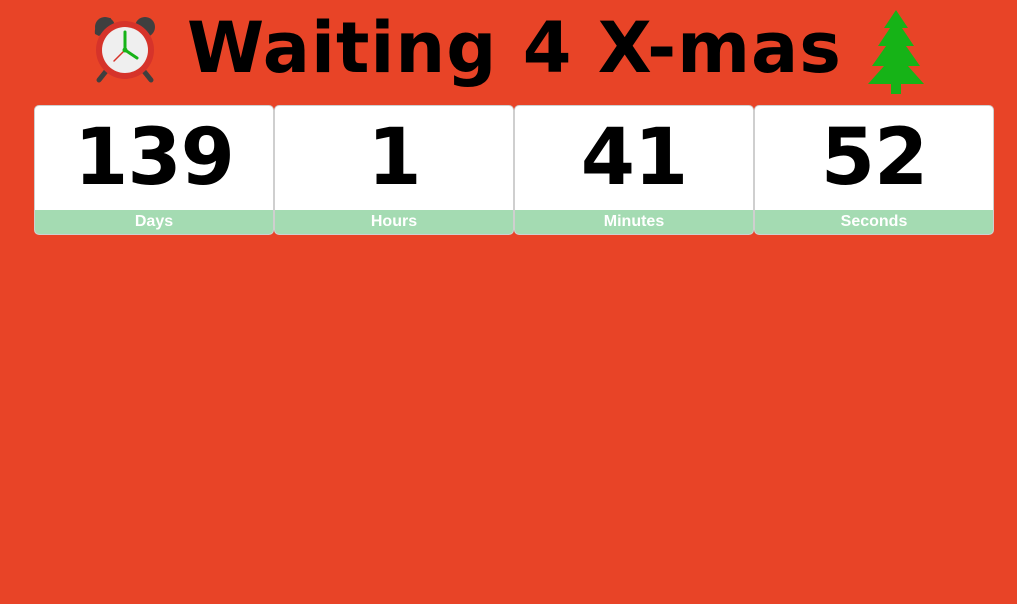  Describe the element at coordinates (154, 222) in the screenshot. I see `days-label: Days` at that location.